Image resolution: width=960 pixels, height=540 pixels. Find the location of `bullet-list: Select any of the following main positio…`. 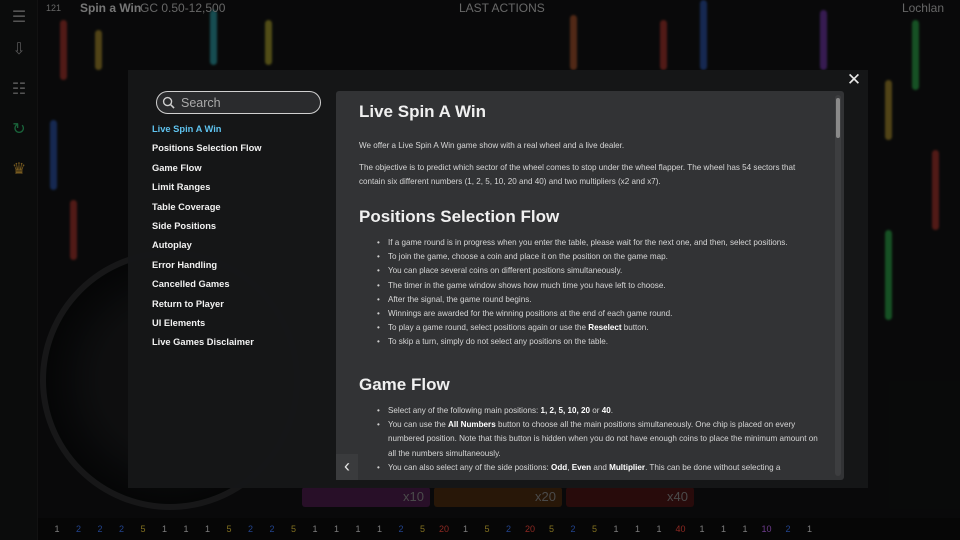

bullet-list: Select any of the following main positio… is located at coordinates (589, 439).